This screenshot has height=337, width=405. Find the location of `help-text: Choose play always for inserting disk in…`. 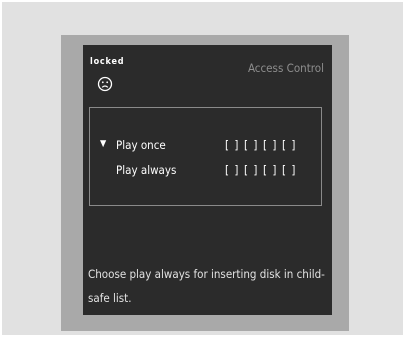

help-text: Choose play always for inserting disk in… is located at coordinates (206, 286).